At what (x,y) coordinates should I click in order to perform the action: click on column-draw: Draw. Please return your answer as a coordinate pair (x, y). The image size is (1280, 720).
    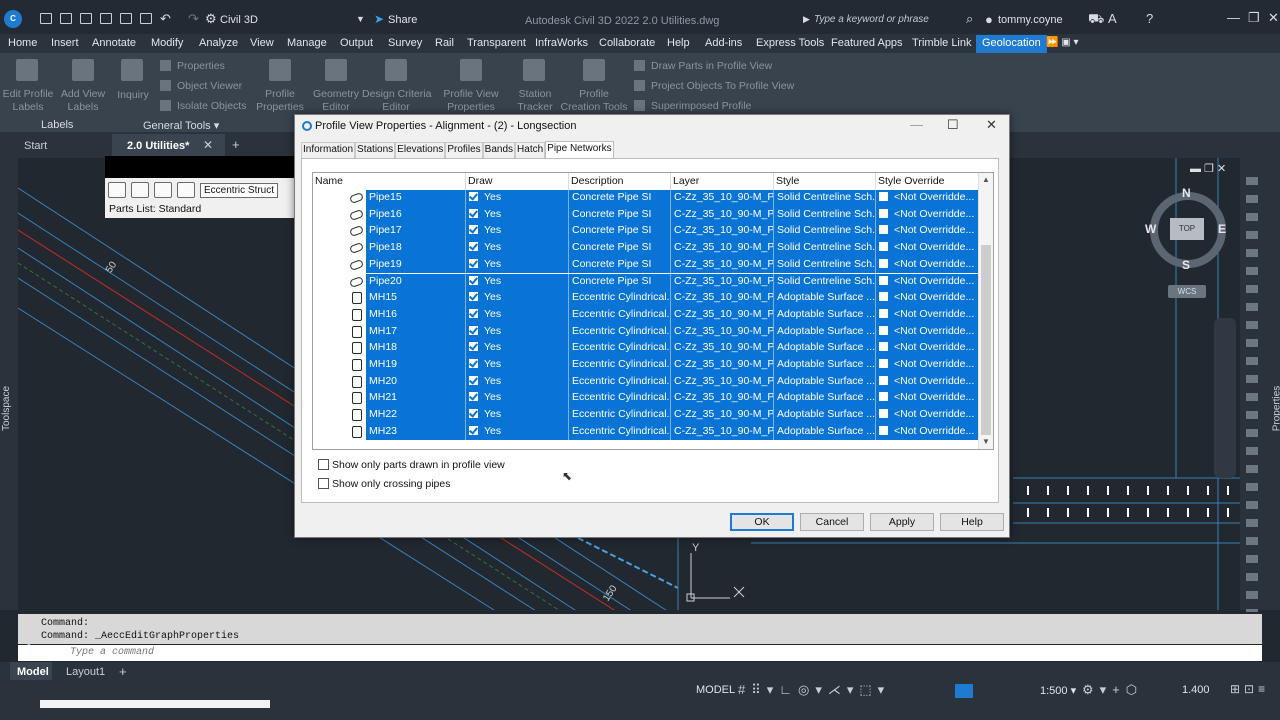
    Looking at the image, I should click on (517, 181).